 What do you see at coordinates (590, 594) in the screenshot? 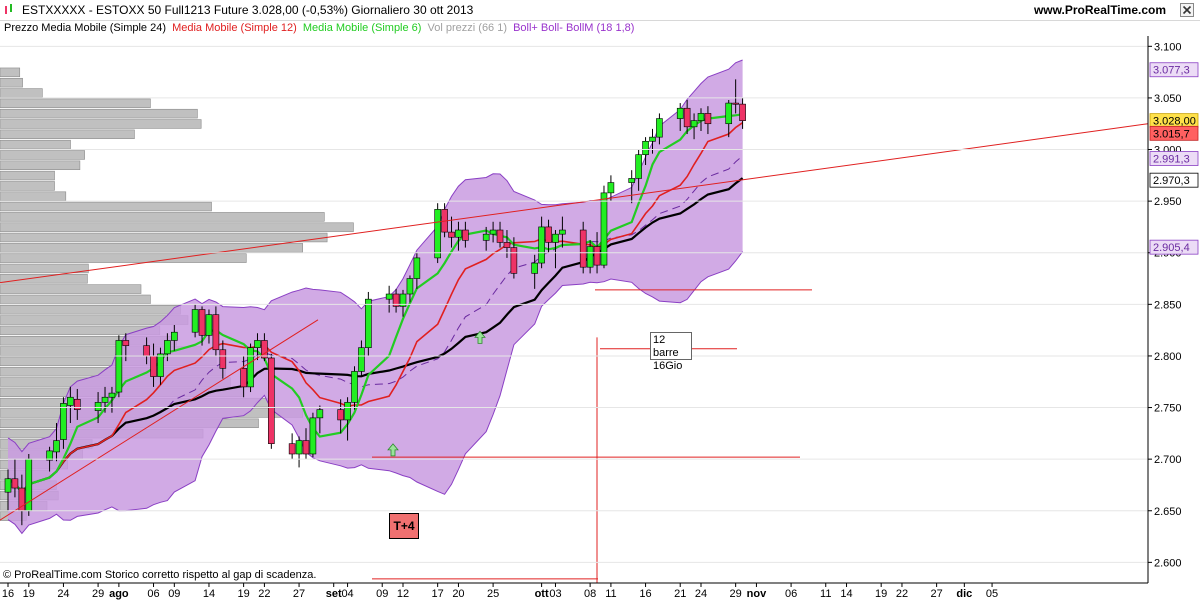
I see `x-tick-label: 08` at bounding box center [590, 594].